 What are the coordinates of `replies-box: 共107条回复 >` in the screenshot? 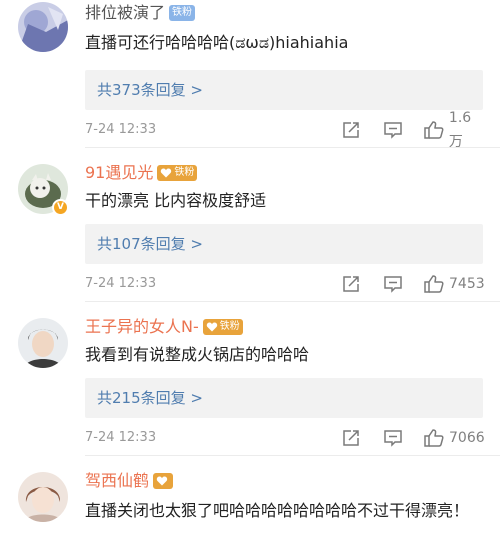 It's located at (284, 244).